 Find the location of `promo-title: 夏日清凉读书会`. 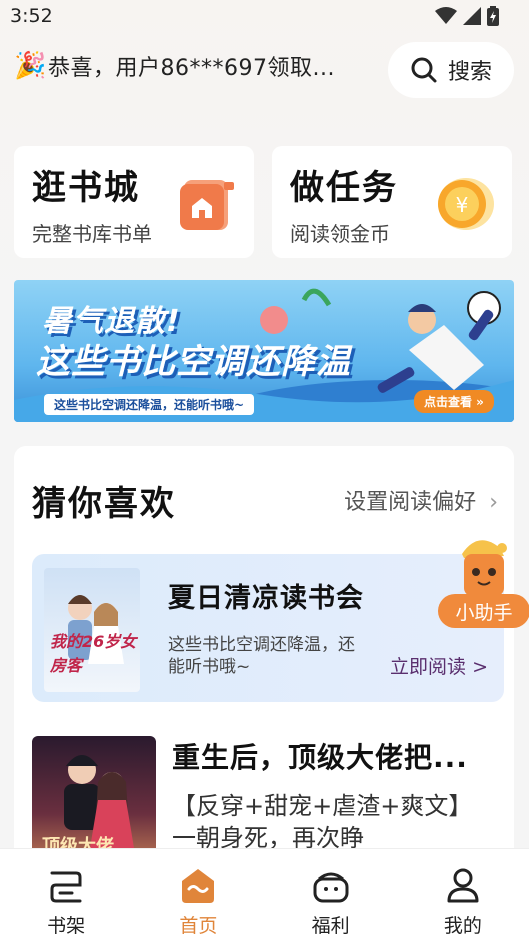

promo-title: 夏日清凉读书会 is located at coordinates (266, 598).